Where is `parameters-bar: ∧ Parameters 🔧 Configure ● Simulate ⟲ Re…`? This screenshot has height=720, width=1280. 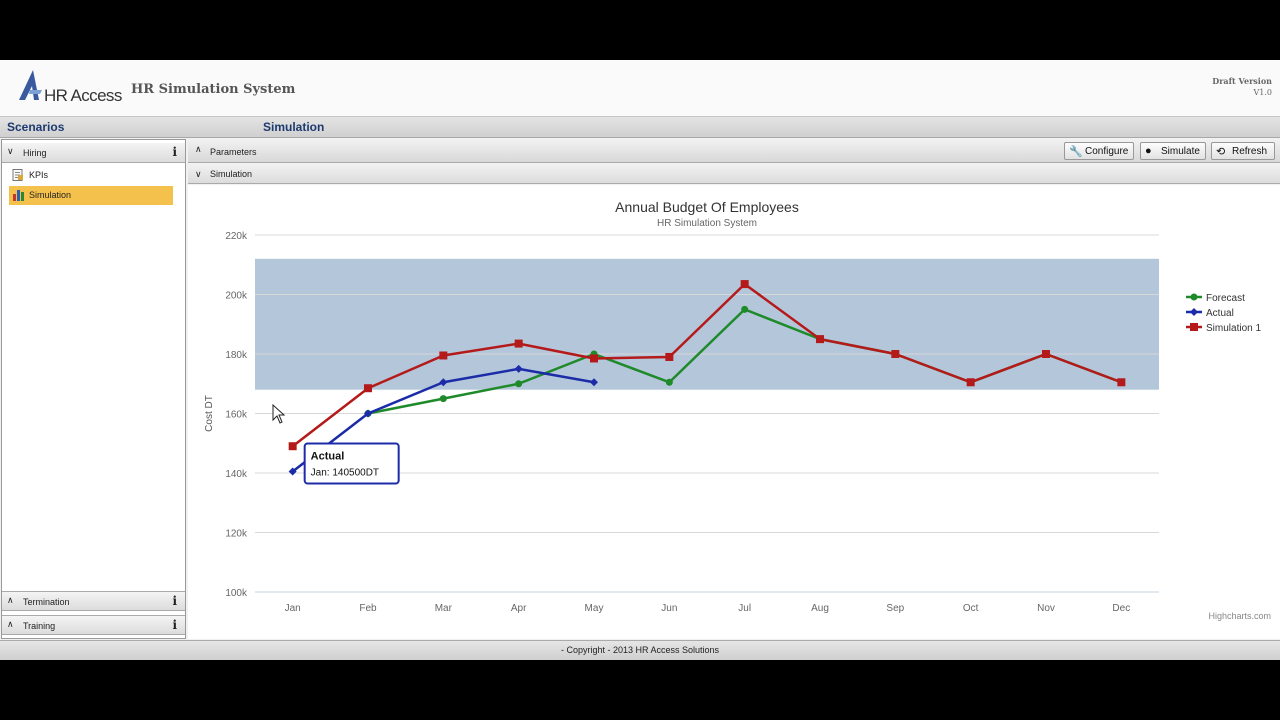 parameters-bar: ∧ Parameters 🔧 Configure ● Simulate ⟲ Re… is located at coordinates (734, 151).